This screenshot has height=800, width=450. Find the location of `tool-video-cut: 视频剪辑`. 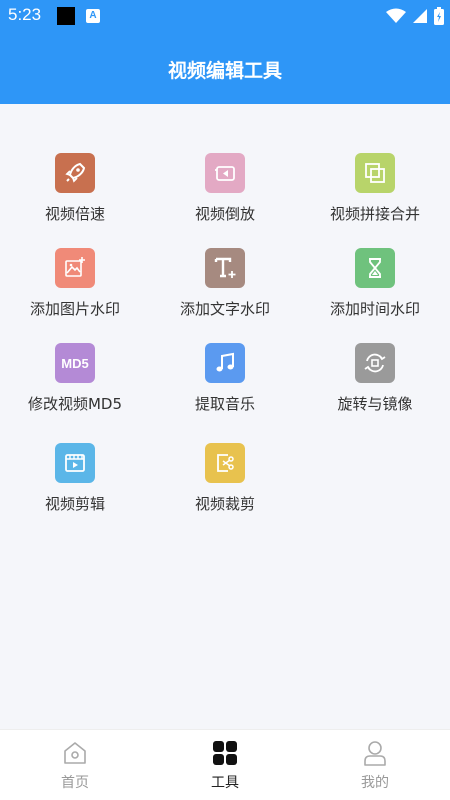

tool-video-cut: 视频剪辑 is located at coordinates (75, 486).